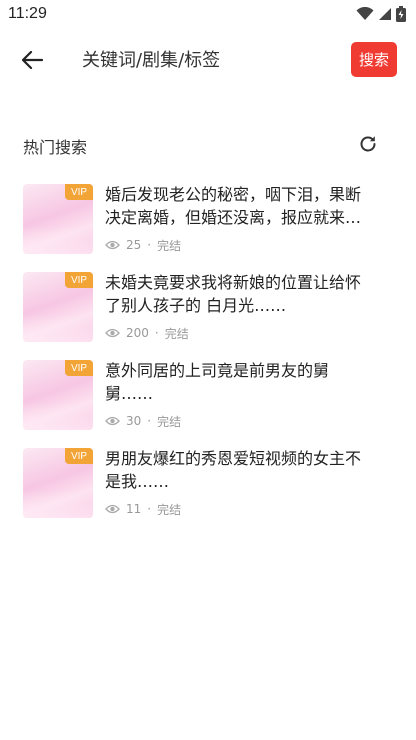  I want to click on status-time: 11:29, so click(27, 13).